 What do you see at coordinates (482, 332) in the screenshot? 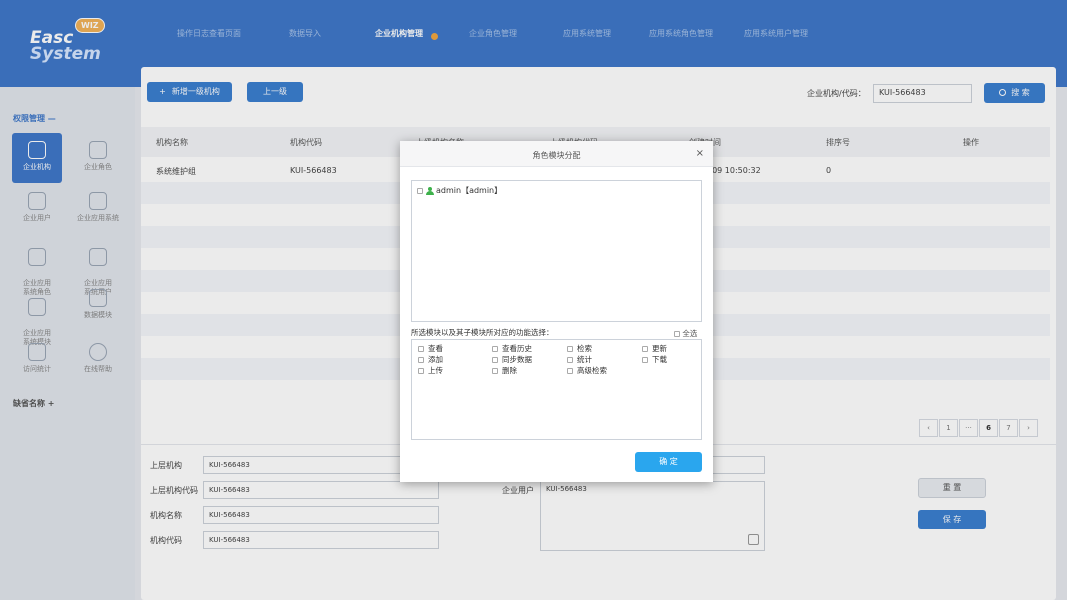
I see `function-select-label: 所选模块以及其子模块所对应的功能选择：` at bounding box center [482, 332].